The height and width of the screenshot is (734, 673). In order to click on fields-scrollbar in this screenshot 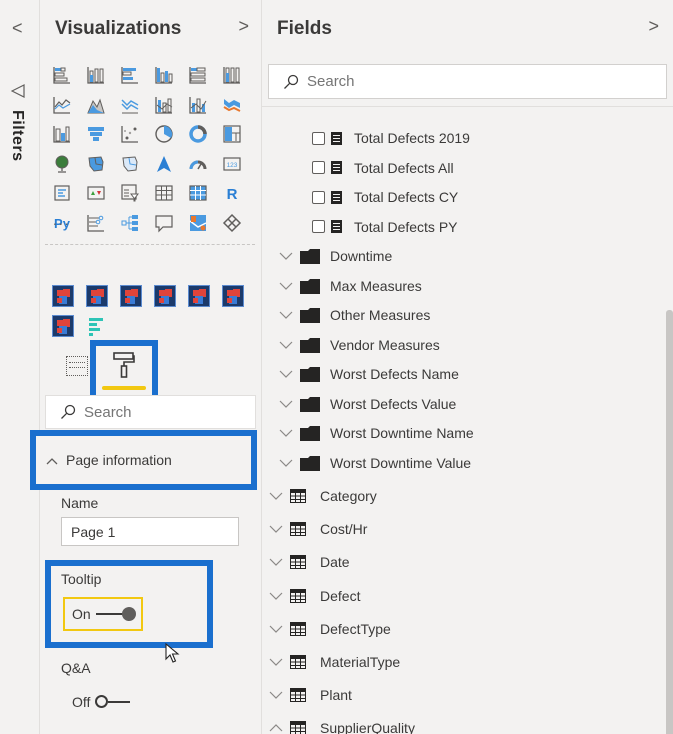, I will do `click(669, 522)`.